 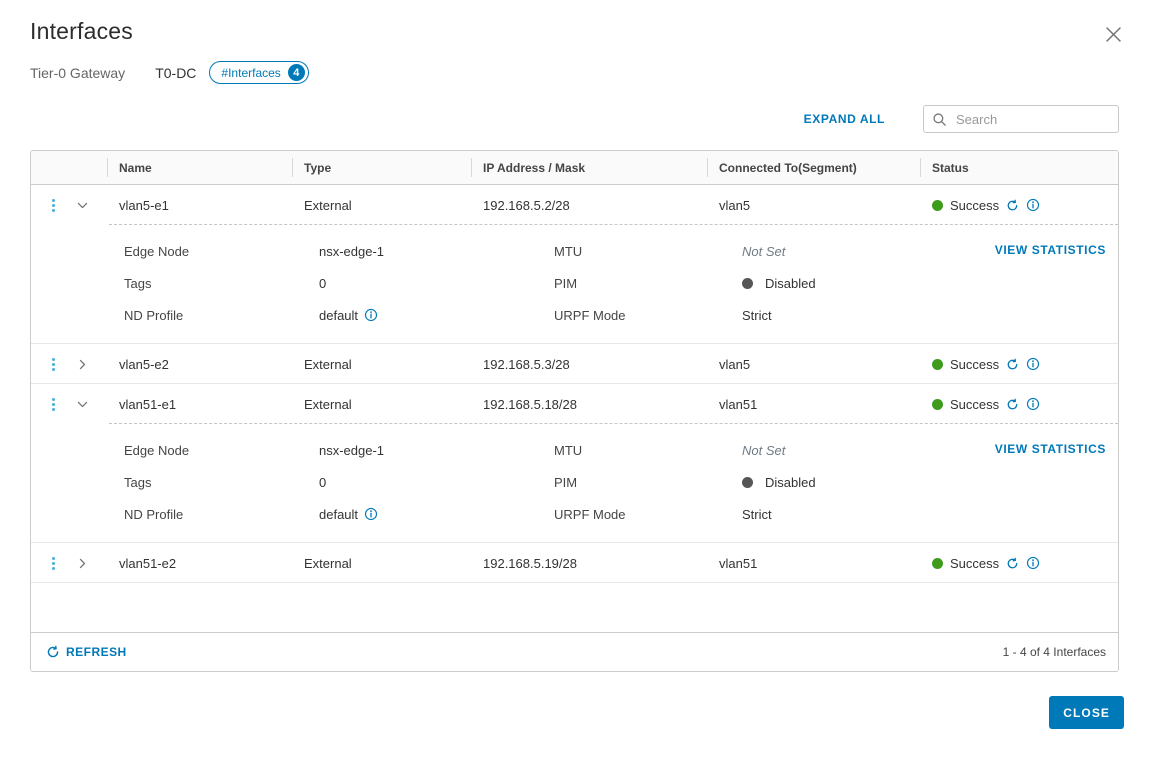 I want to click on expand-all-button: EXPAND ALL, so click(x=844, y=119).